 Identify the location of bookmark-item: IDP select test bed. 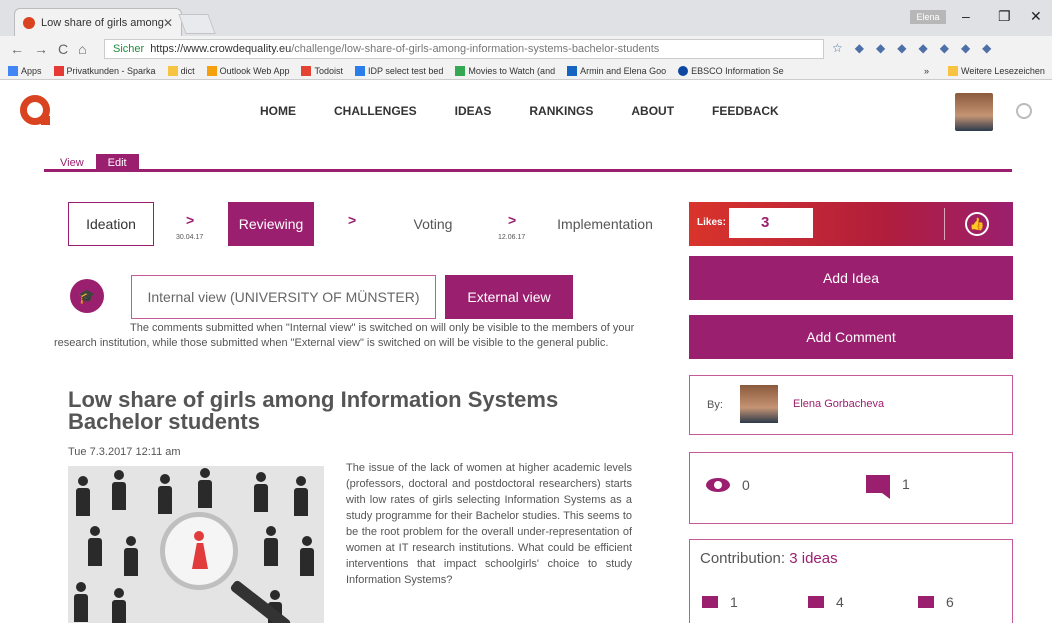
(399, 70).